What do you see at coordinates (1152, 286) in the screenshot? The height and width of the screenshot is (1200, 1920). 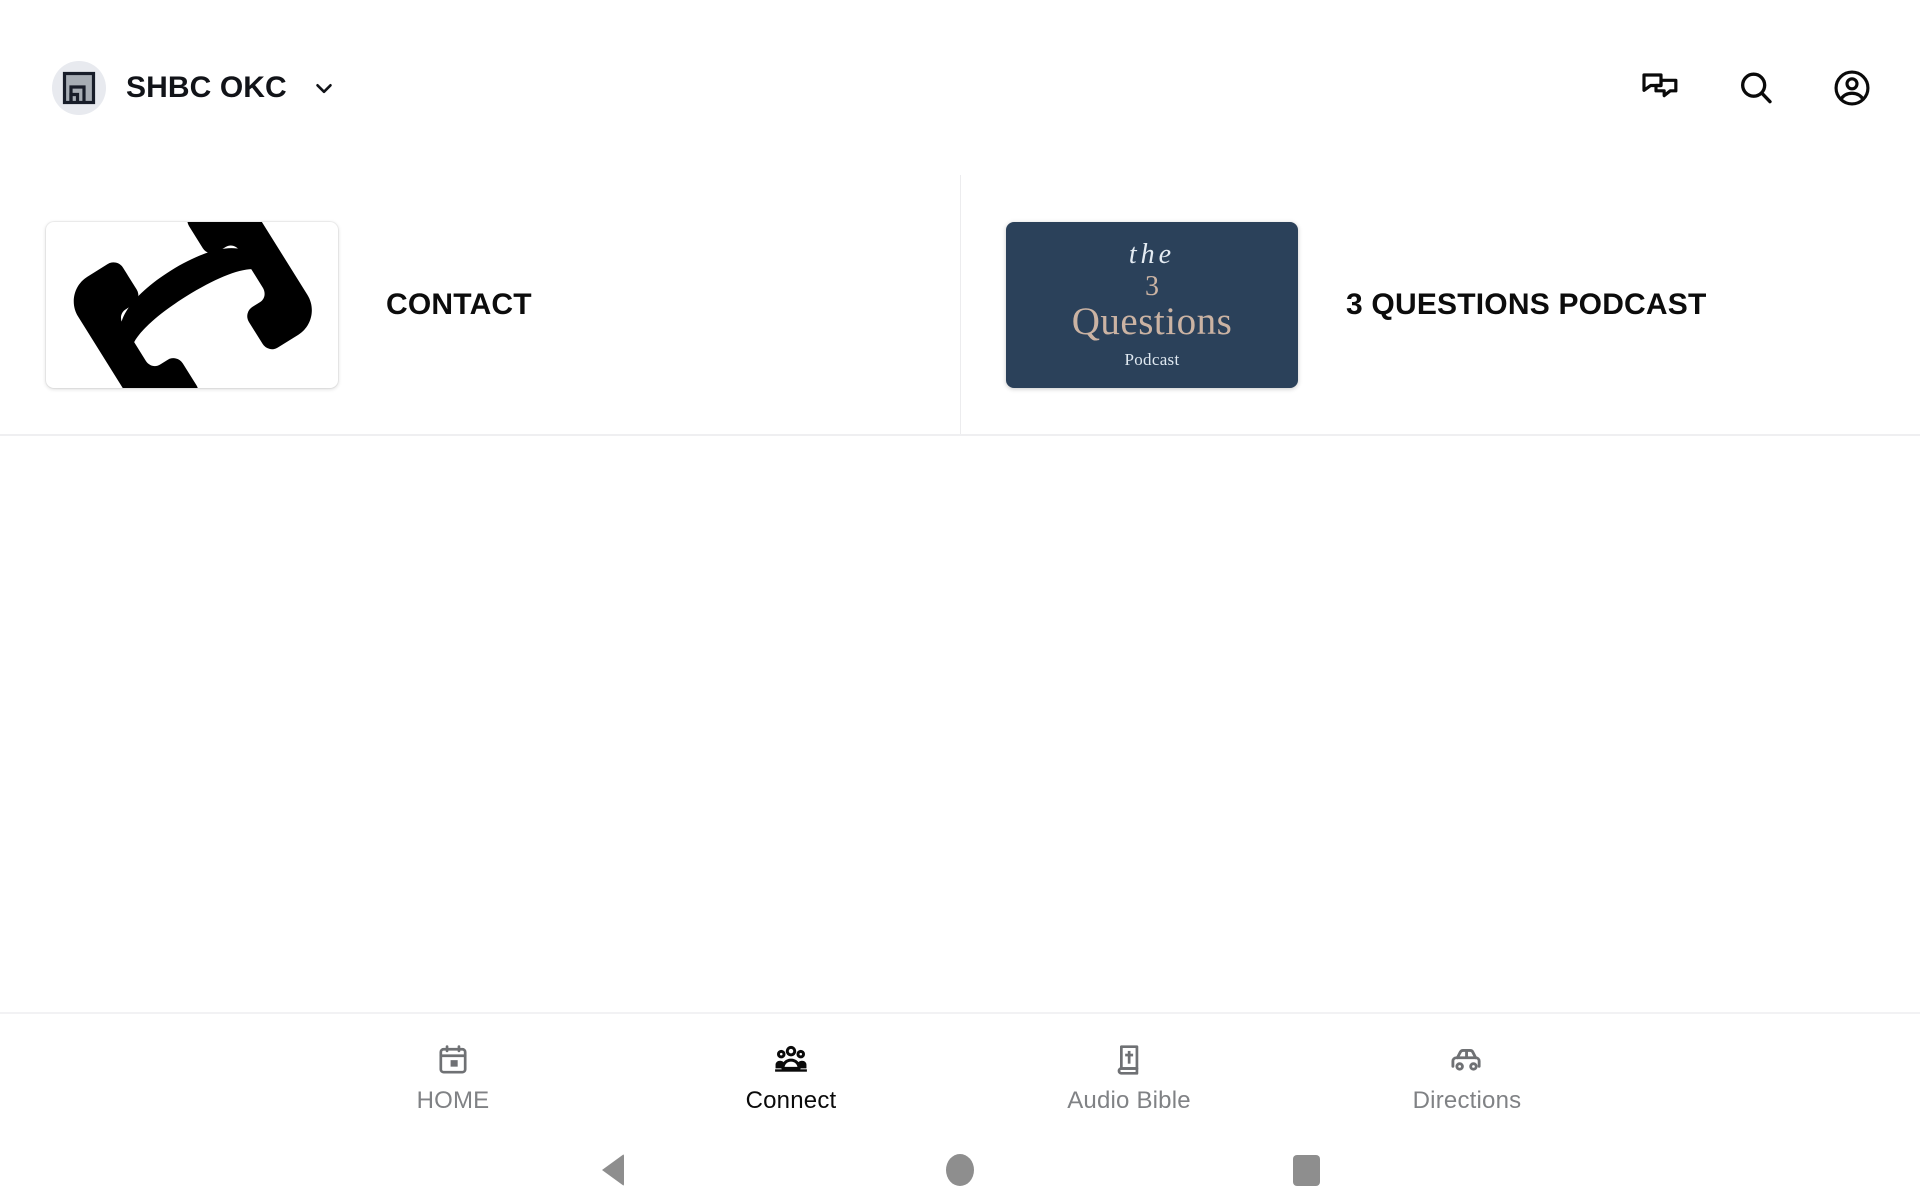 I see `podcast-artwork-line2: 3` at bounding box center [1152, 286].